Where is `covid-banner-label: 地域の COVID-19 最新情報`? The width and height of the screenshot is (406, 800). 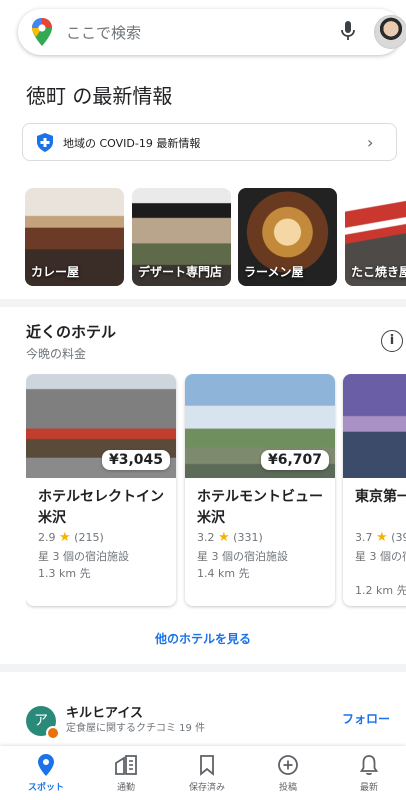 covid-banner-label: 地域の COVID-19 最新情報 is located at coordinates (132, 143).